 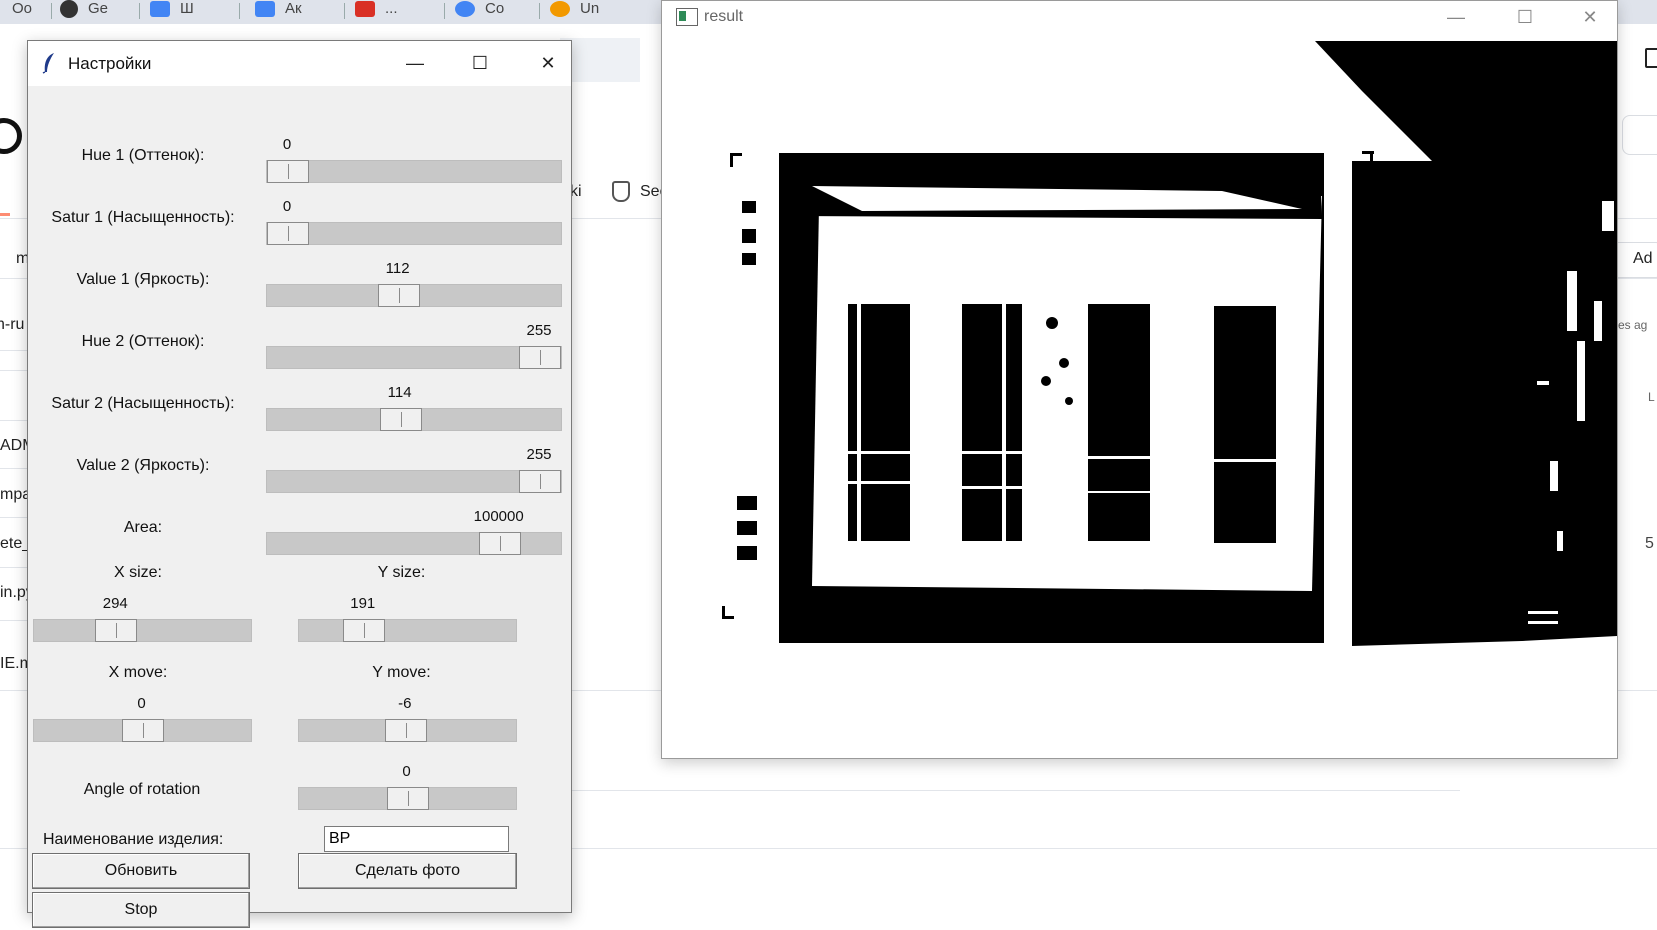 I want to click on slider-label: Satur 2 (Насыщенность):, so click(x=143, y=403).